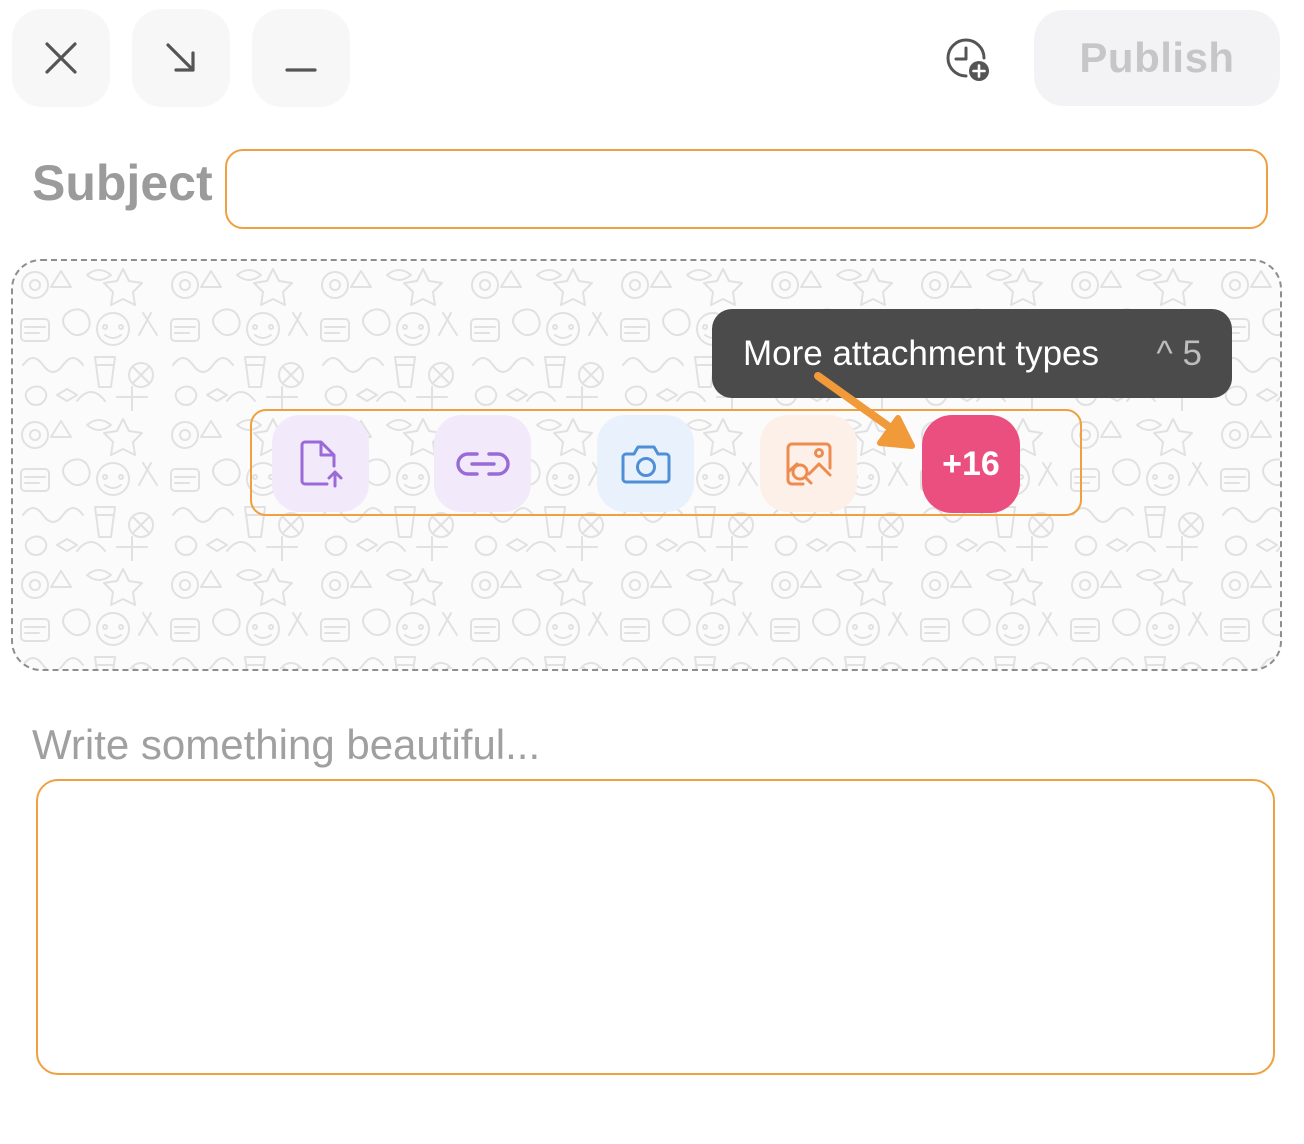 The width and height of the screenshot is (1304, 1144). Describe the element at coordinates (122, 183) in the screenshot. I see `subject-label: Subject` at that location.